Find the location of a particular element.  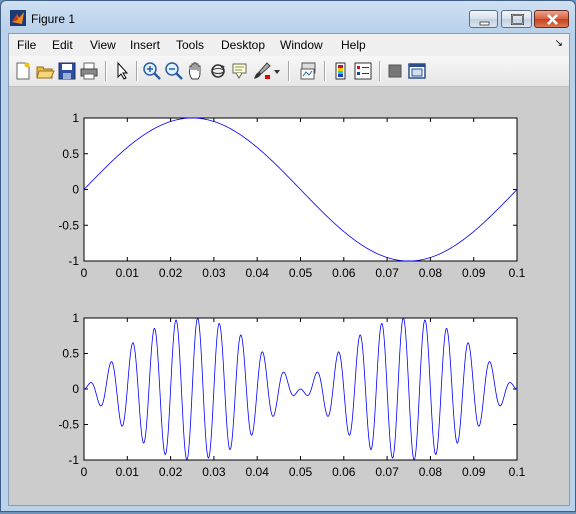

axes-1-x-tick-label: 0.09 is located at coordinates (474, 273).